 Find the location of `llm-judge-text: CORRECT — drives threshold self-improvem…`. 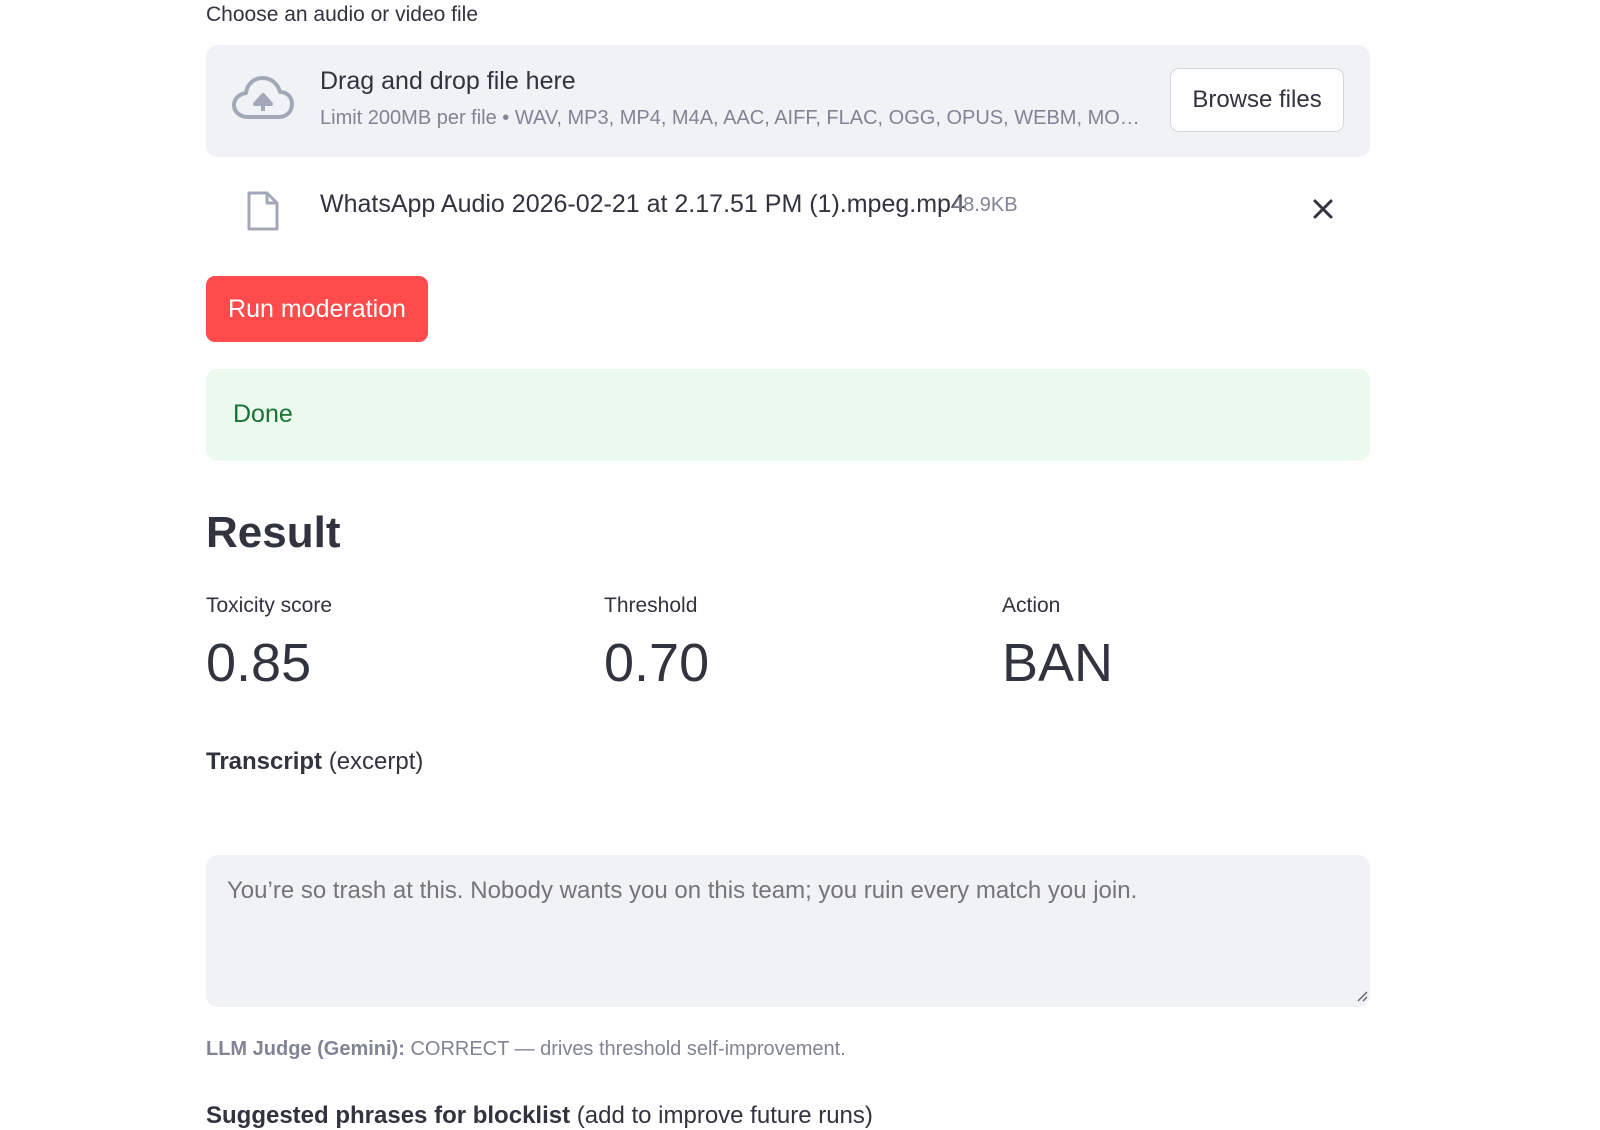

llm-judge-text: CORRECT — drives threshold self-improvem… is located at coordinates (625, 1049).